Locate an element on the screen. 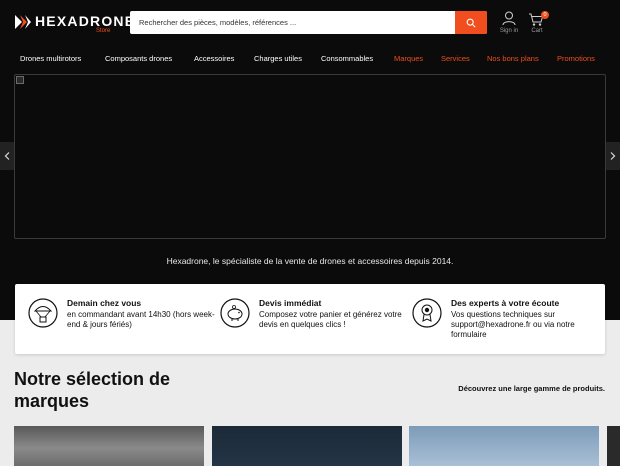 This screenshot has width=620, height=466. logo-subtitle: Store is located at coordinates (103, 31).